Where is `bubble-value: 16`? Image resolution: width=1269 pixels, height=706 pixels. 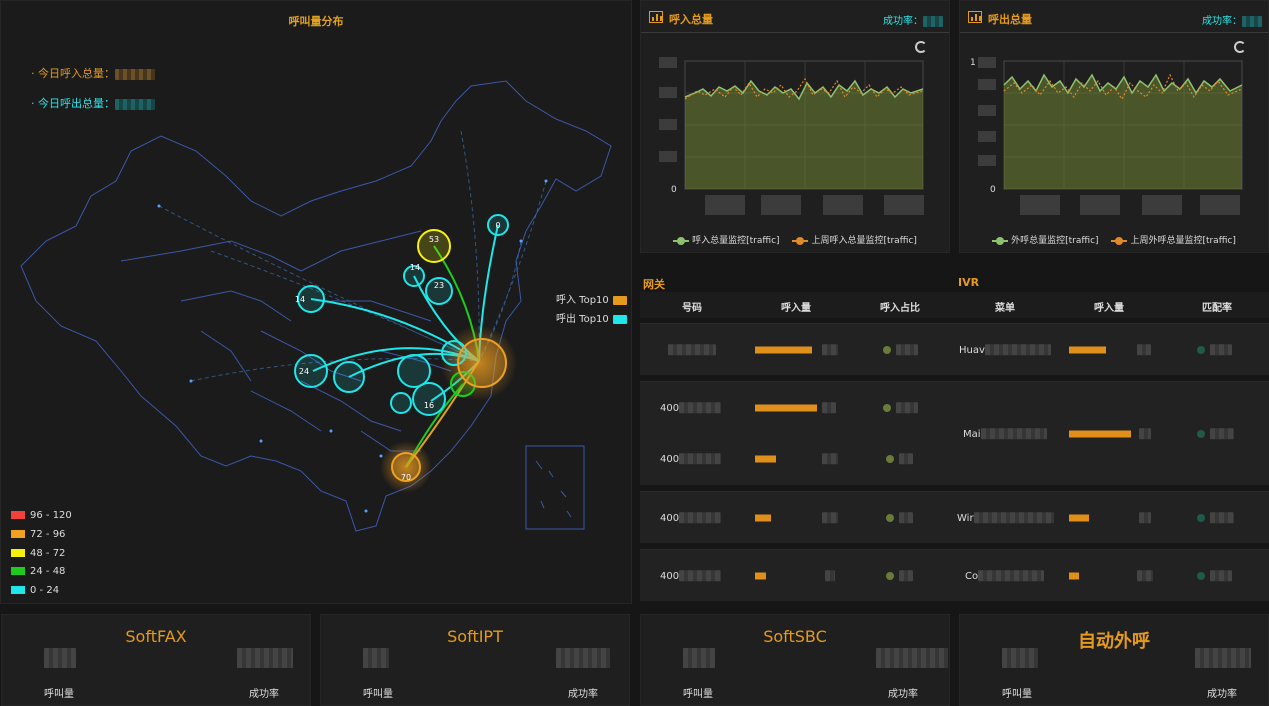 bubble-value: 16 is located at coordinates (429, 405).